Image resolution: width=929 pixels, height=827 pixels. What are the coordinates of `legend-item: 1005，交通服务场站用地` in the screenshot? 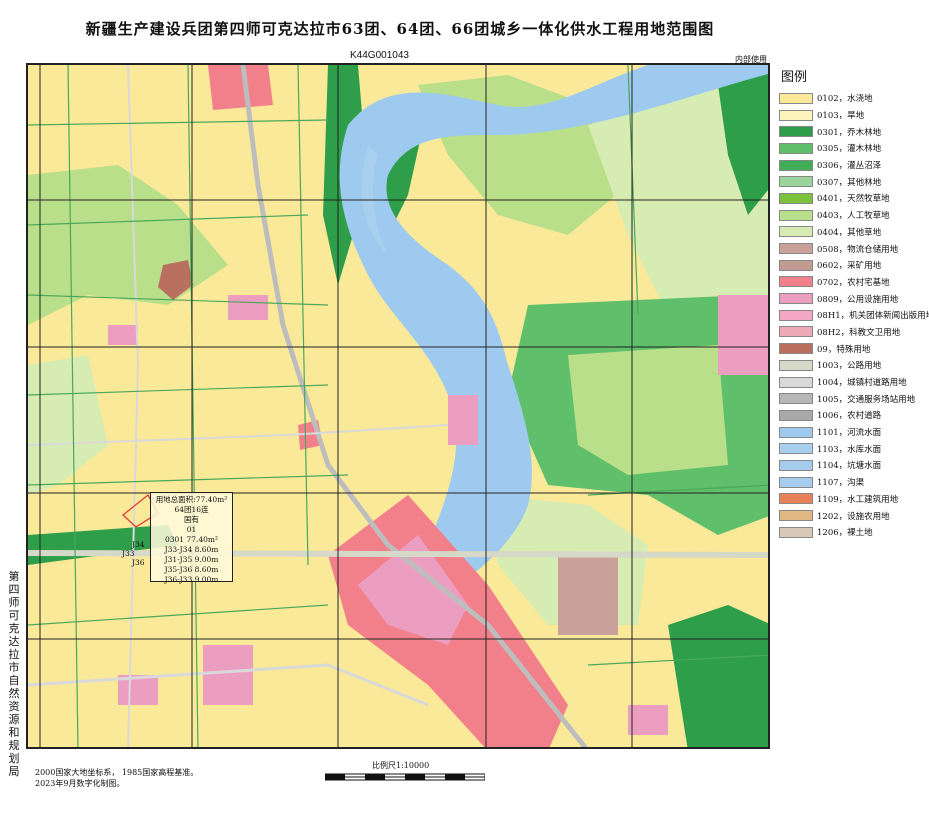 It's located at (852, 398).